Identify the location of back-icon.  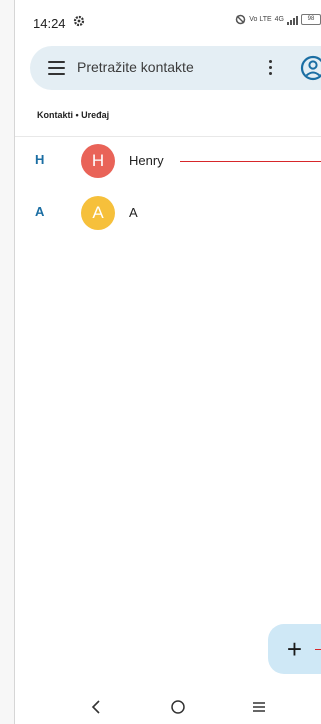
(97, 707).